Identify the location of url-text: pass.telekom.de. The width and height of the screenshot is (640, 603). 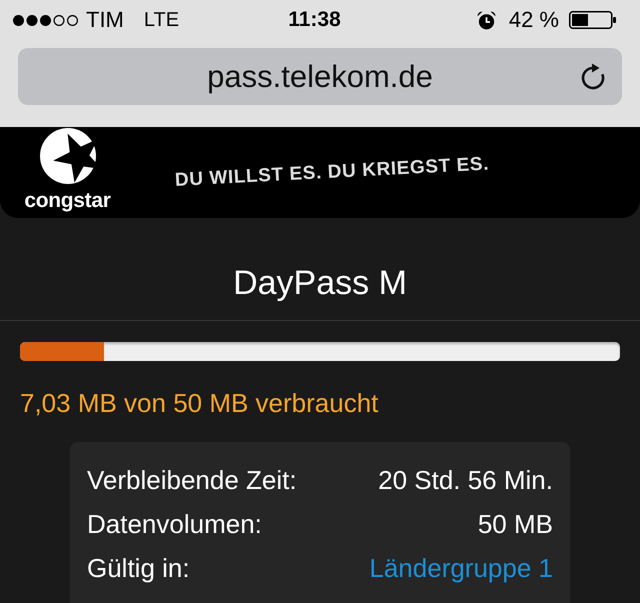
(320, 76).